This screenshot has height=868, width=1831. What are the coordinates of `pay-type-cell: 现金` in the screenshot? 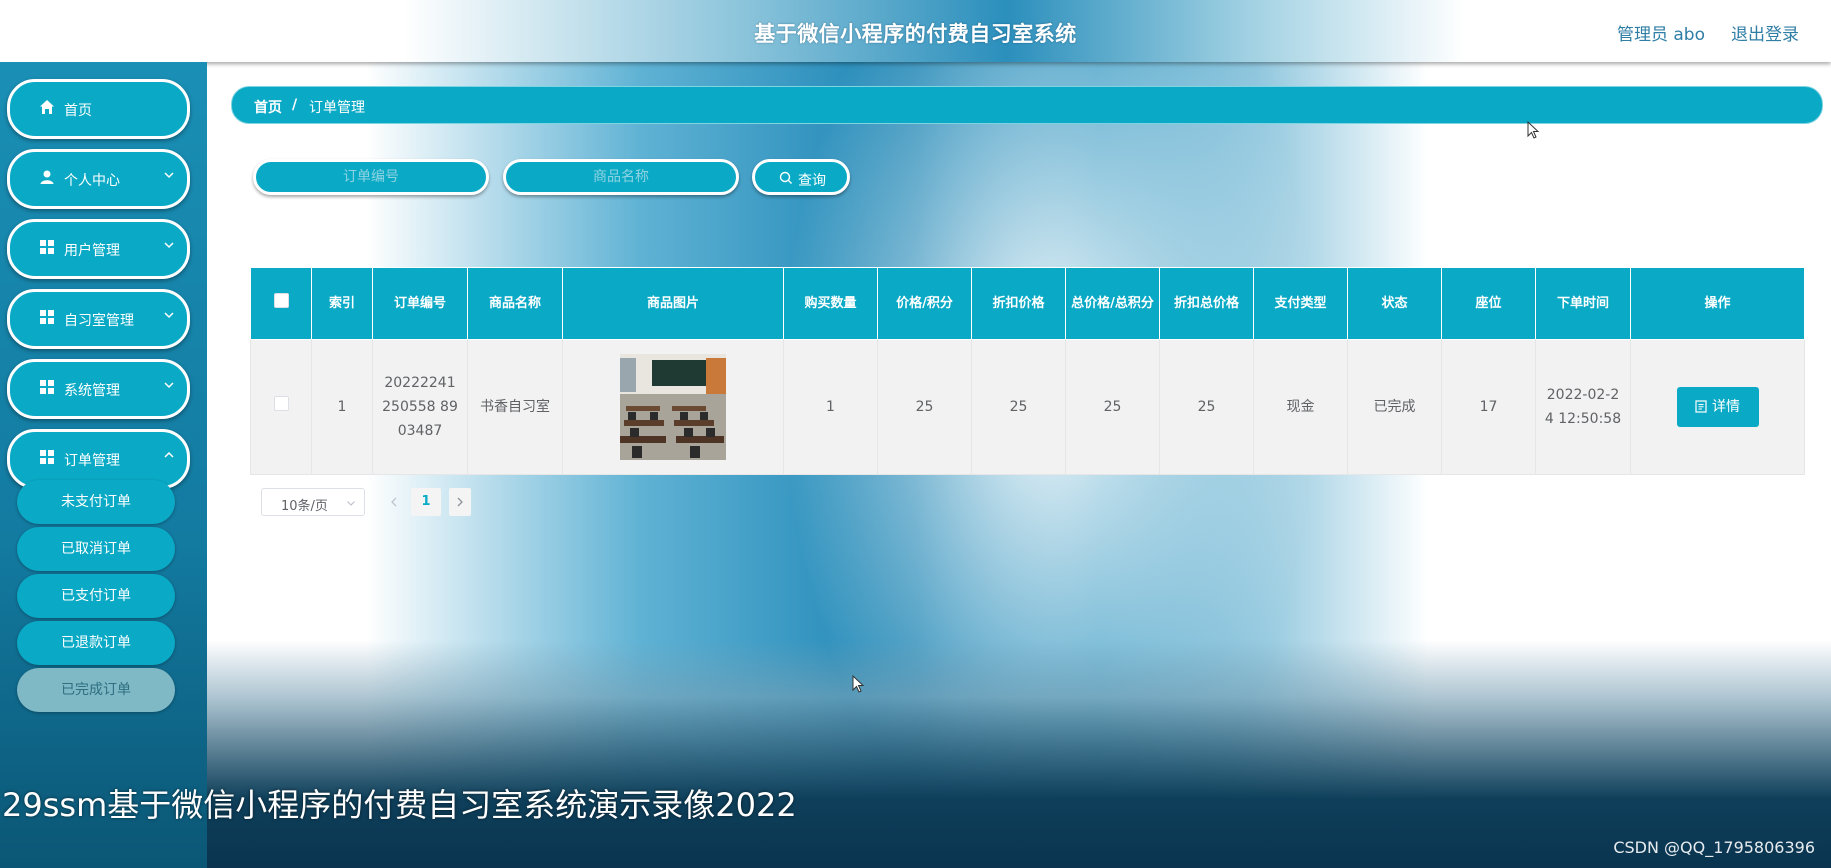 It's located at (1300, 407).